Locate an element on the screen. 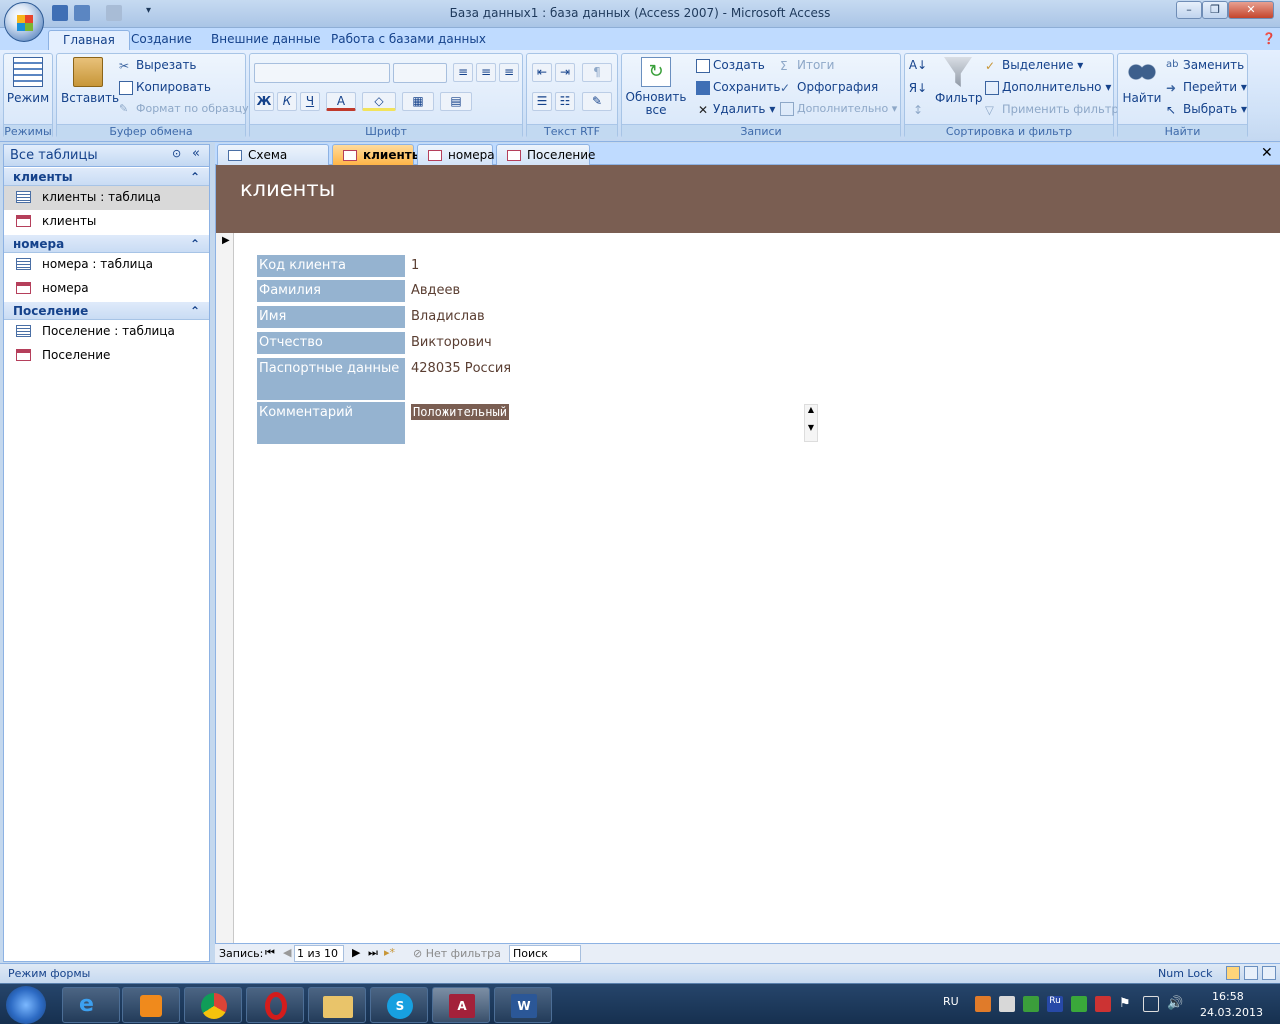 The width and height of the screenshot is (1280, 1024). paste-button: Вставить is located at coordinates (90, 81).